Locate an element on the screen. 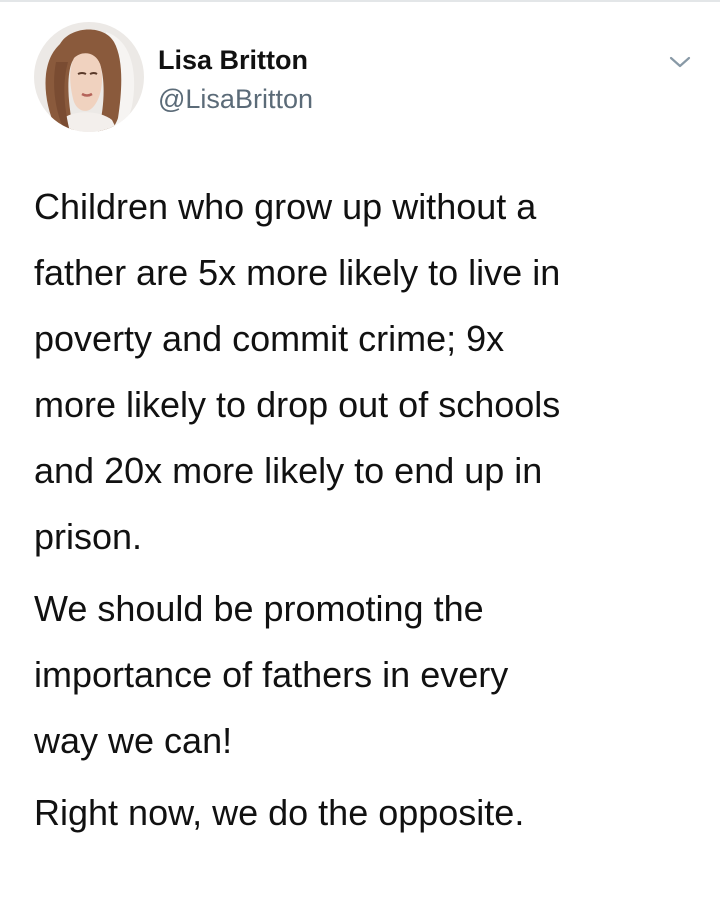  avatar is located at coordinates (89, 77).